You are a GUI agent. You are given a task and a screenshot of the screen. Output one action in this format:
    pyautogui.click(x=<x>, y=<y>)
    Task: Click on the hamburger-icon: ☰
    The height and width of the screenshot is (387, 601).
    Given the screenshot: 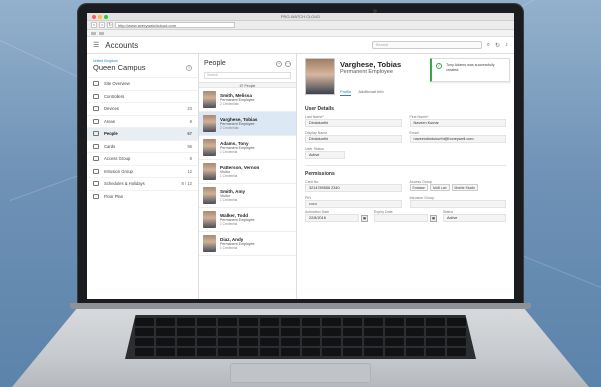 What is the action you would take?
    pyautogui.click(x=96, y=45)
    